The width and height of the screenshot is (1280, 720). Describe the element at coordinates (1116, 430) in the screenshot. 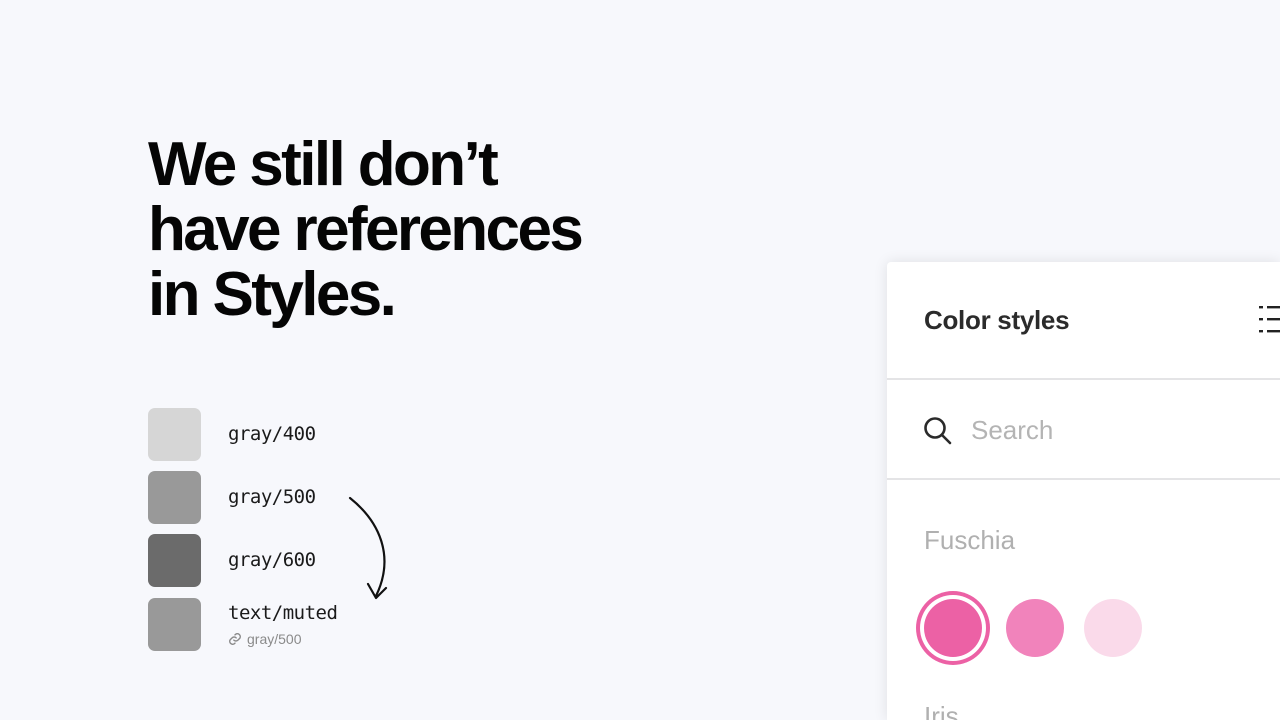

I see `search-input` at that location.